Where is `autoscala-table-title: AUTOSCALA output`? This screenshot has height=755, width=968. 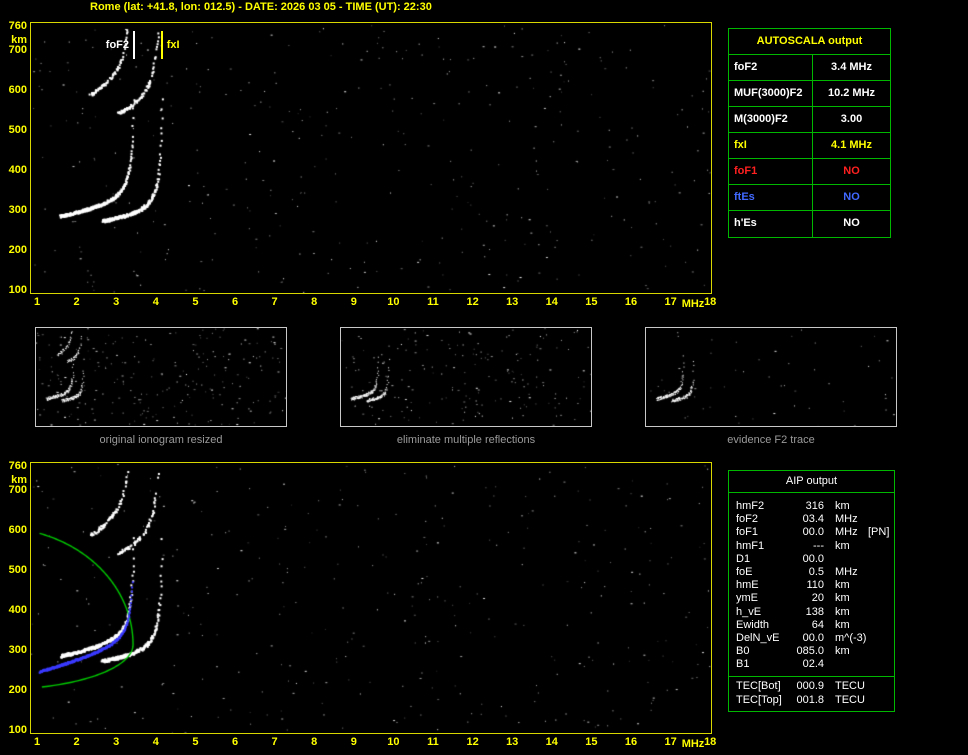 autoscala-table-title: AUTOSCALA output is located at coordinates (809, 42).